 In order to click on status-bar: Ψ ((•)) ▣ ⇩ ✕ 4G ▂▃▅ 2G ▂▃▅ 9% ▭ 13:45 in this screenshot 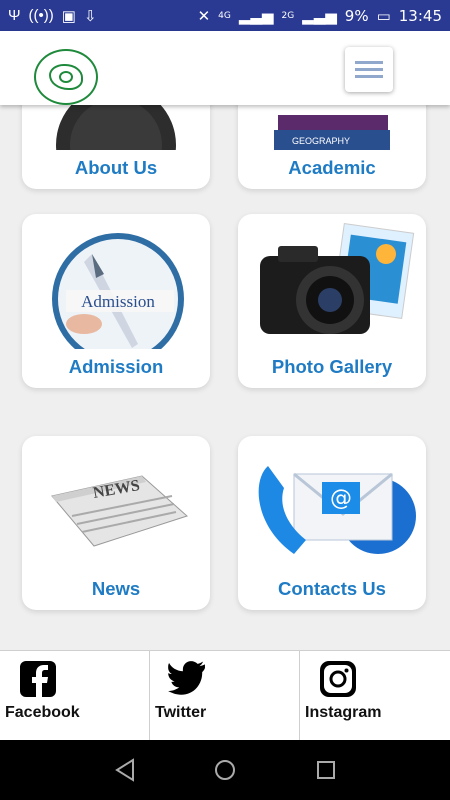, I will do `click(225, 15)`.